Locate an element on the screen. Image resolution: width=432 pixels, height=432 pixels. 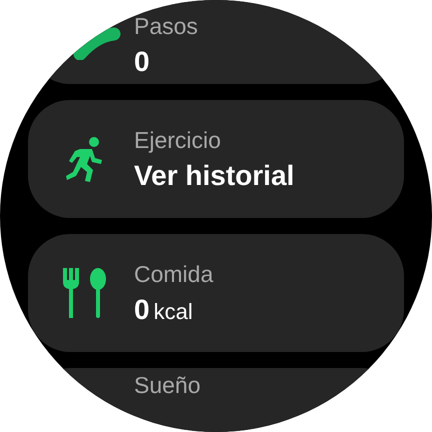
tile-value: Ver historial is located at coordinates (214, 176).